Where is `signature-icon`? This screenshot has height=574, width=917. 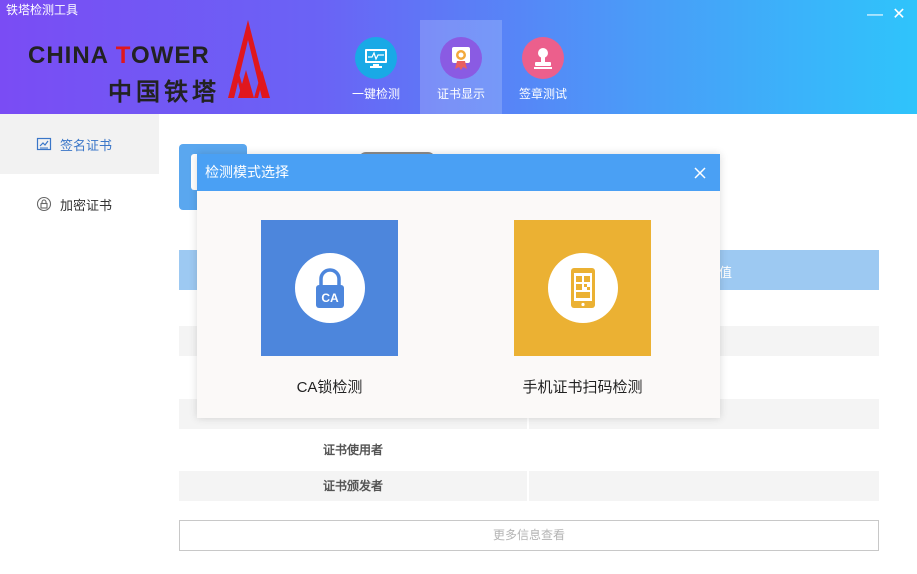
signature-icon is located at coordinates (44, 144).